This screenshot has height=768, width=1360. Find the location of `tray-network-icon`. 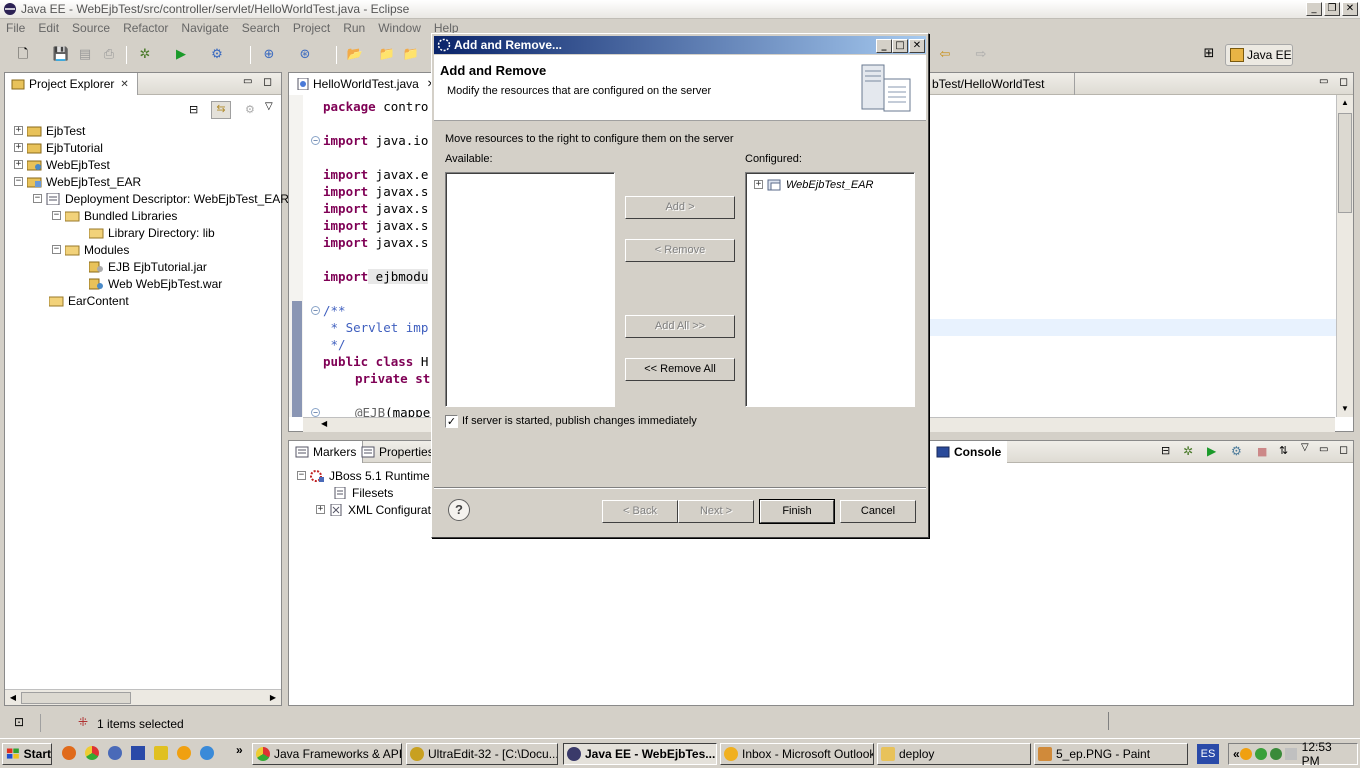

tray-network-icon is located at coordinates (1261, 754).